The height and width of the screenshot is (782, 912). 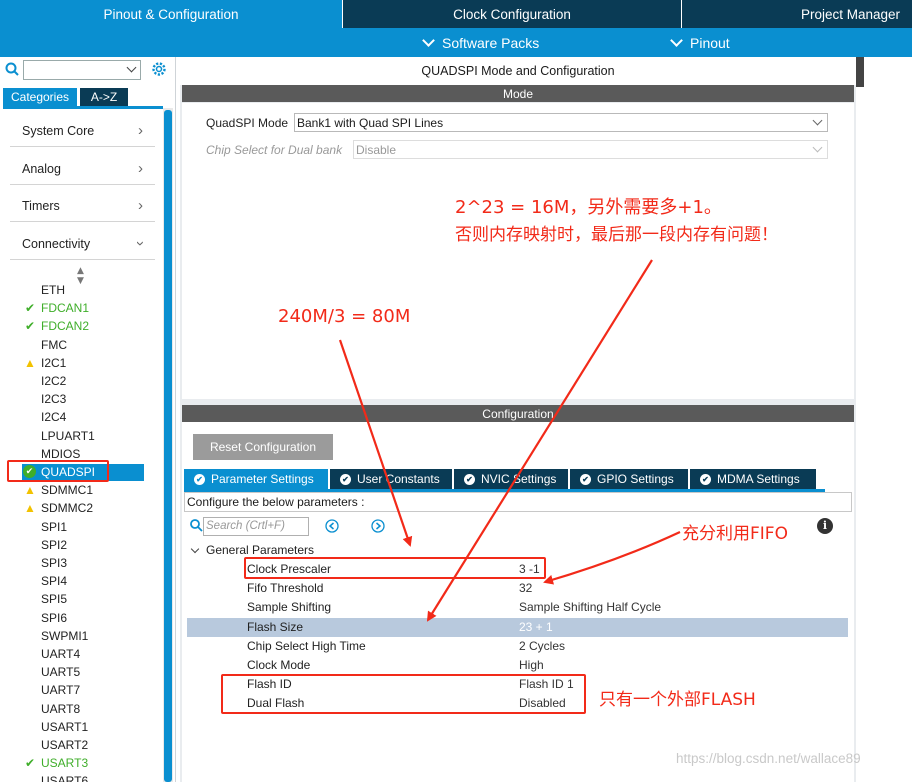 I want to click on annotation-note-2: 240M/3 = 80M, so click(x=344, y=316).